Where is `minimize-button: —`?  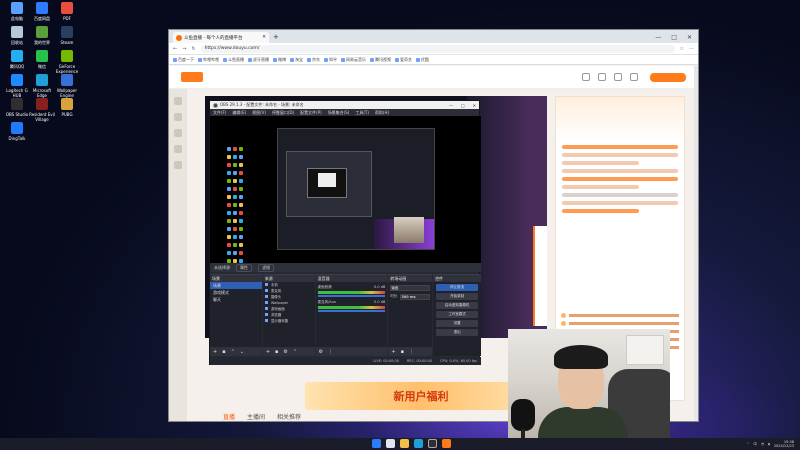 minimize-button: — is located at coordinates (451, 105).